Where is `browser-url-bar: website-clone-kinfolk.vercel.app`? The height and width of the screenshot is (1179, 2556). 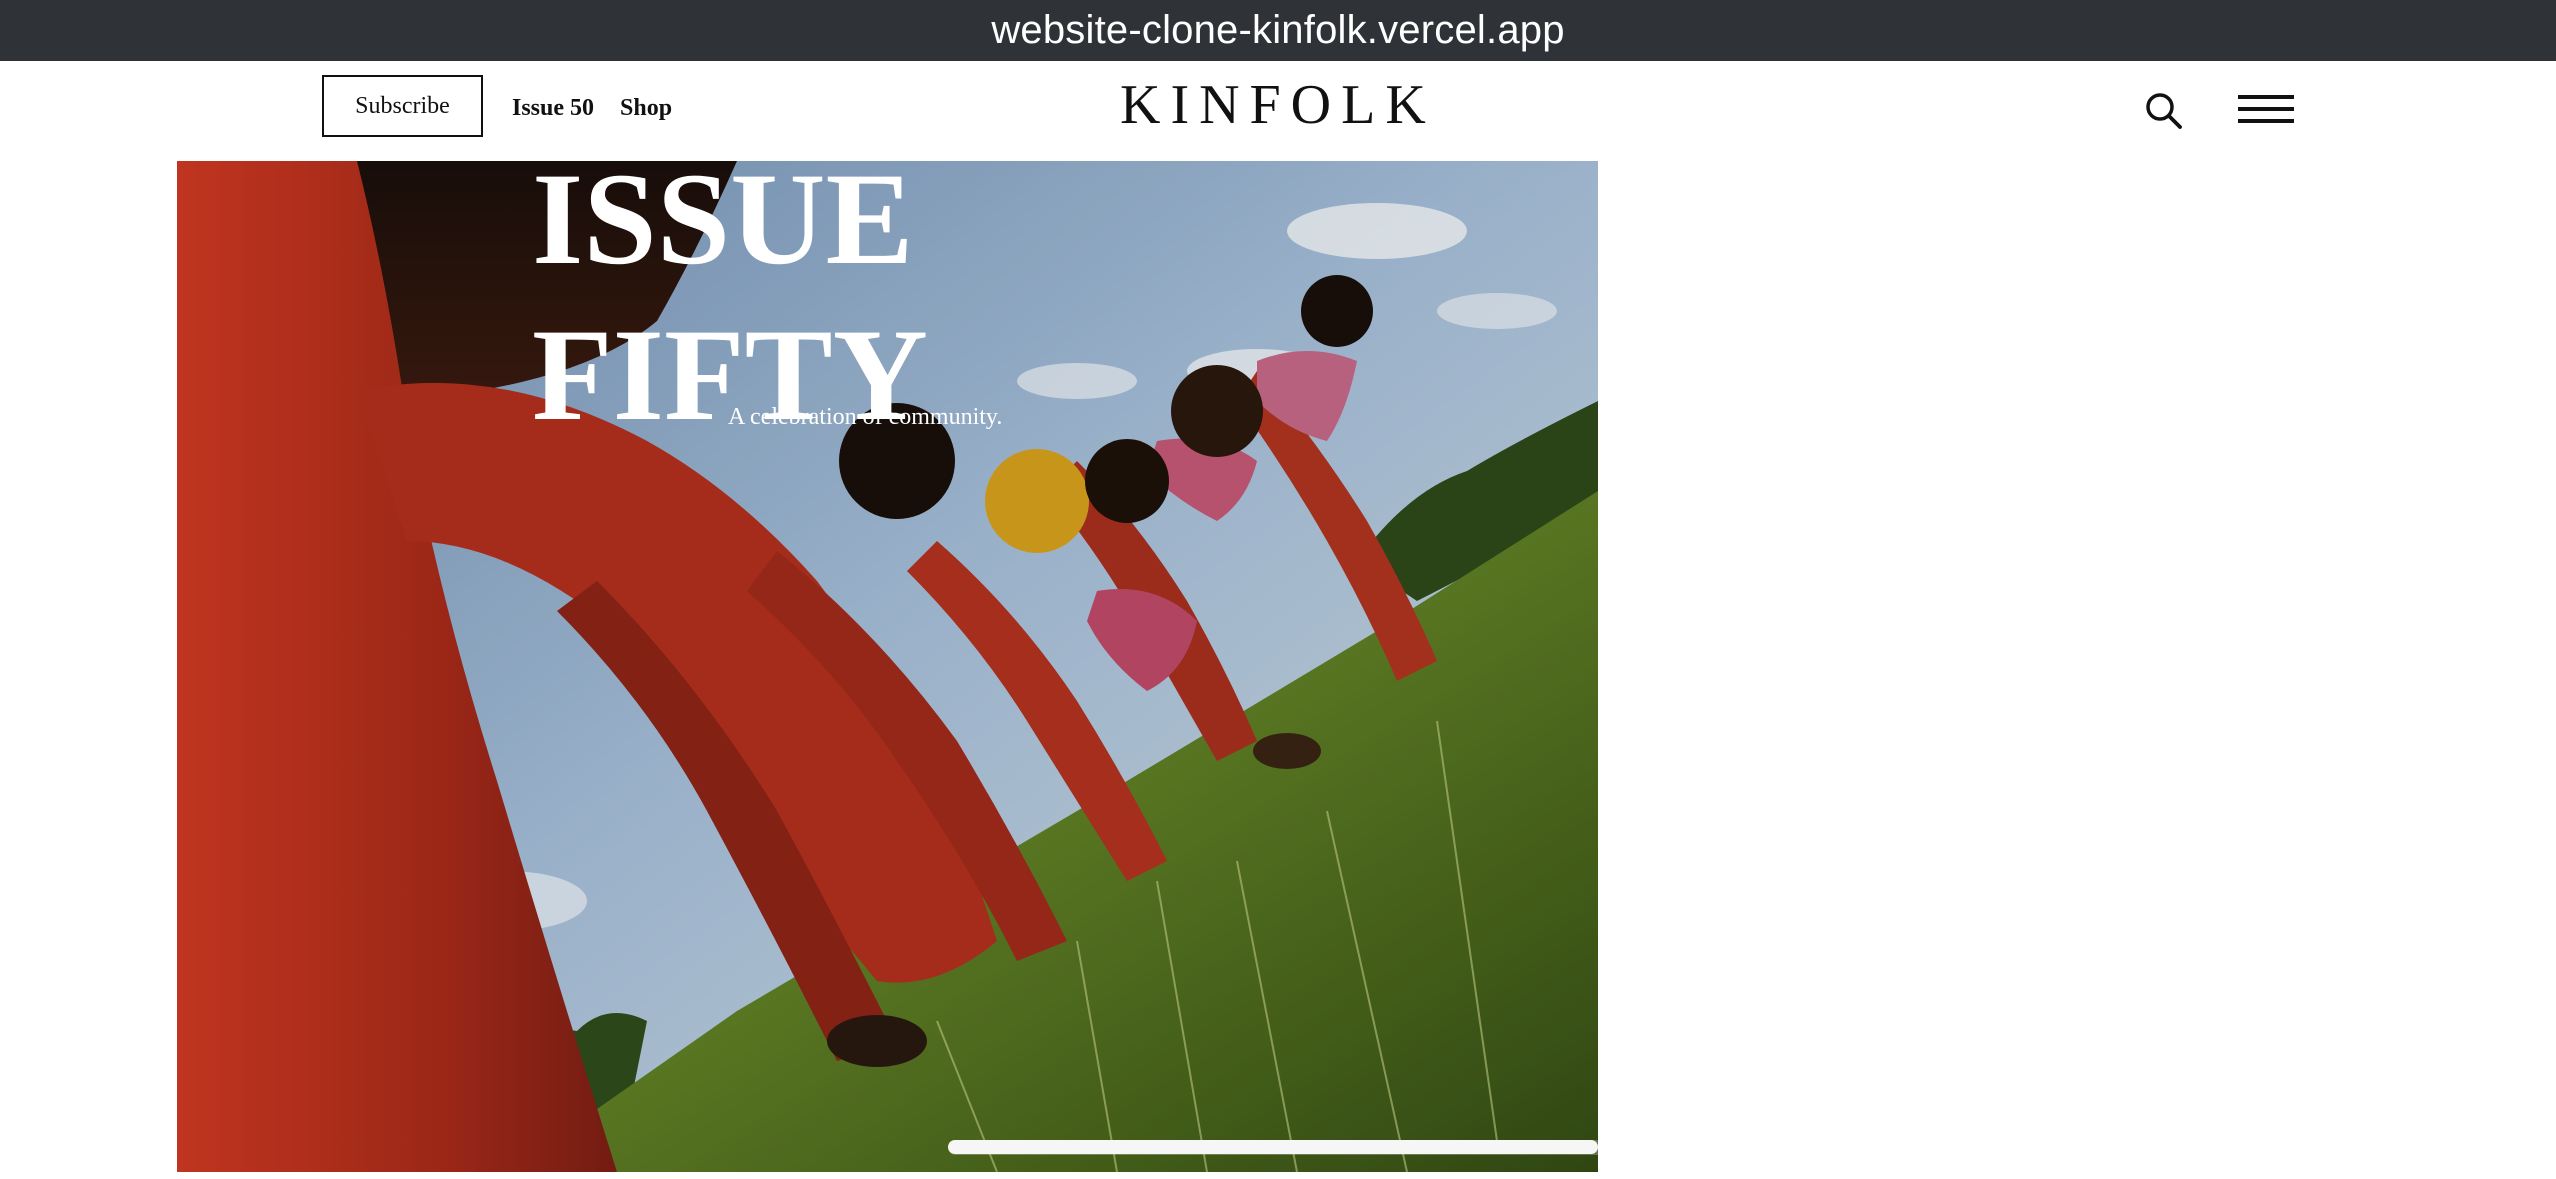
browser-url-bar: website-clone-kinfolk.vercel.app is located at coordinates (1278, 30).